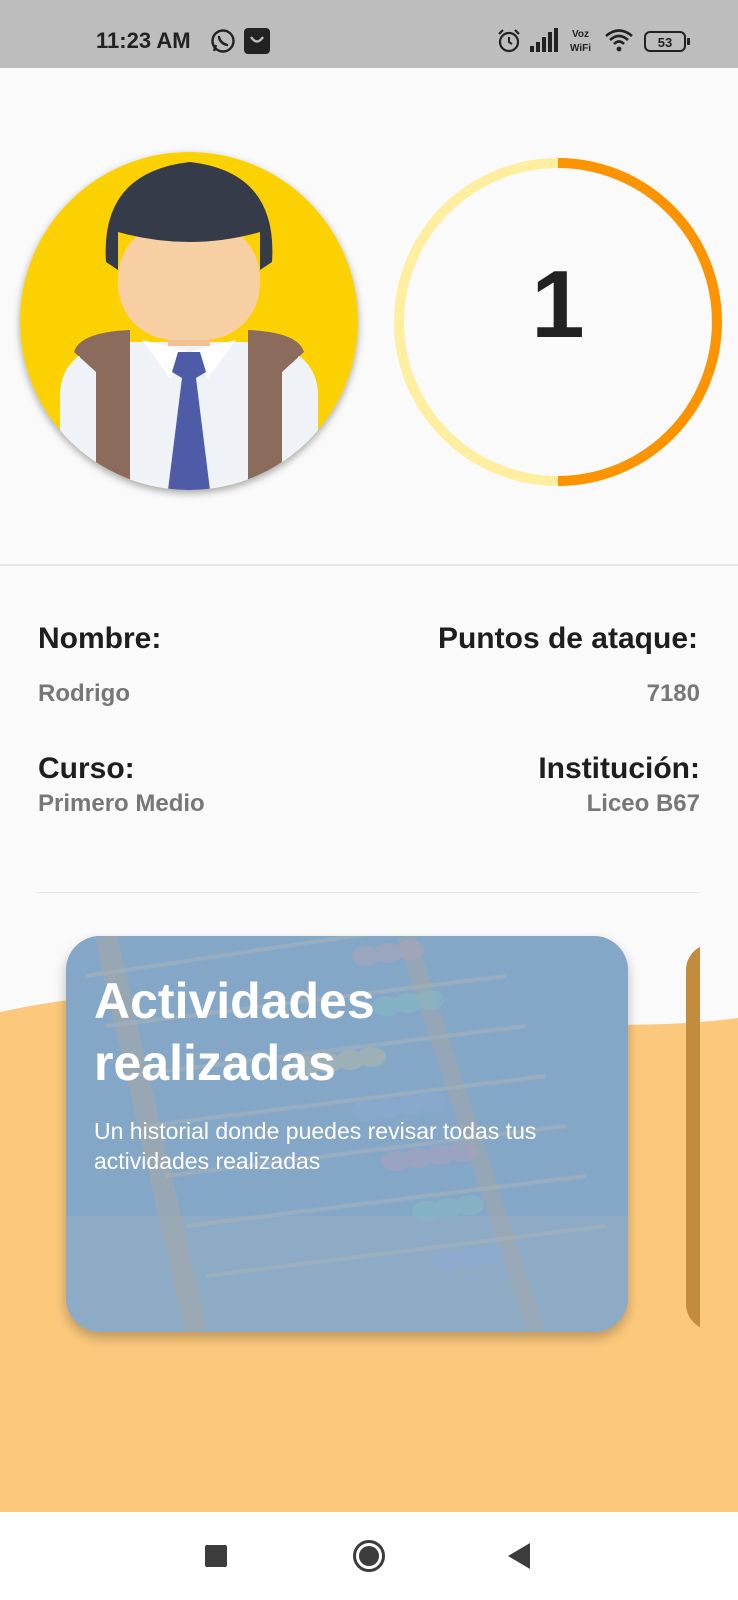  Describe the element at coordinates (509, 43) in the screenshot. I see `alarm-icon` at that location.